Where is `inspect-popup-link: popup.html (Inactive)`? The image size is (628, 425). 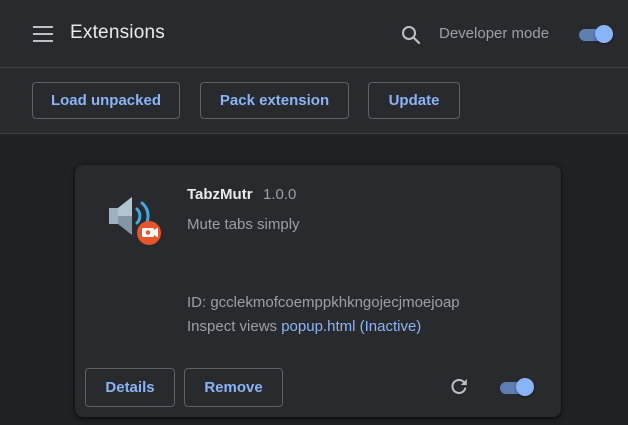 inspect-popup-link: popup.html (Inactive) is located at coordinates (351, 326).